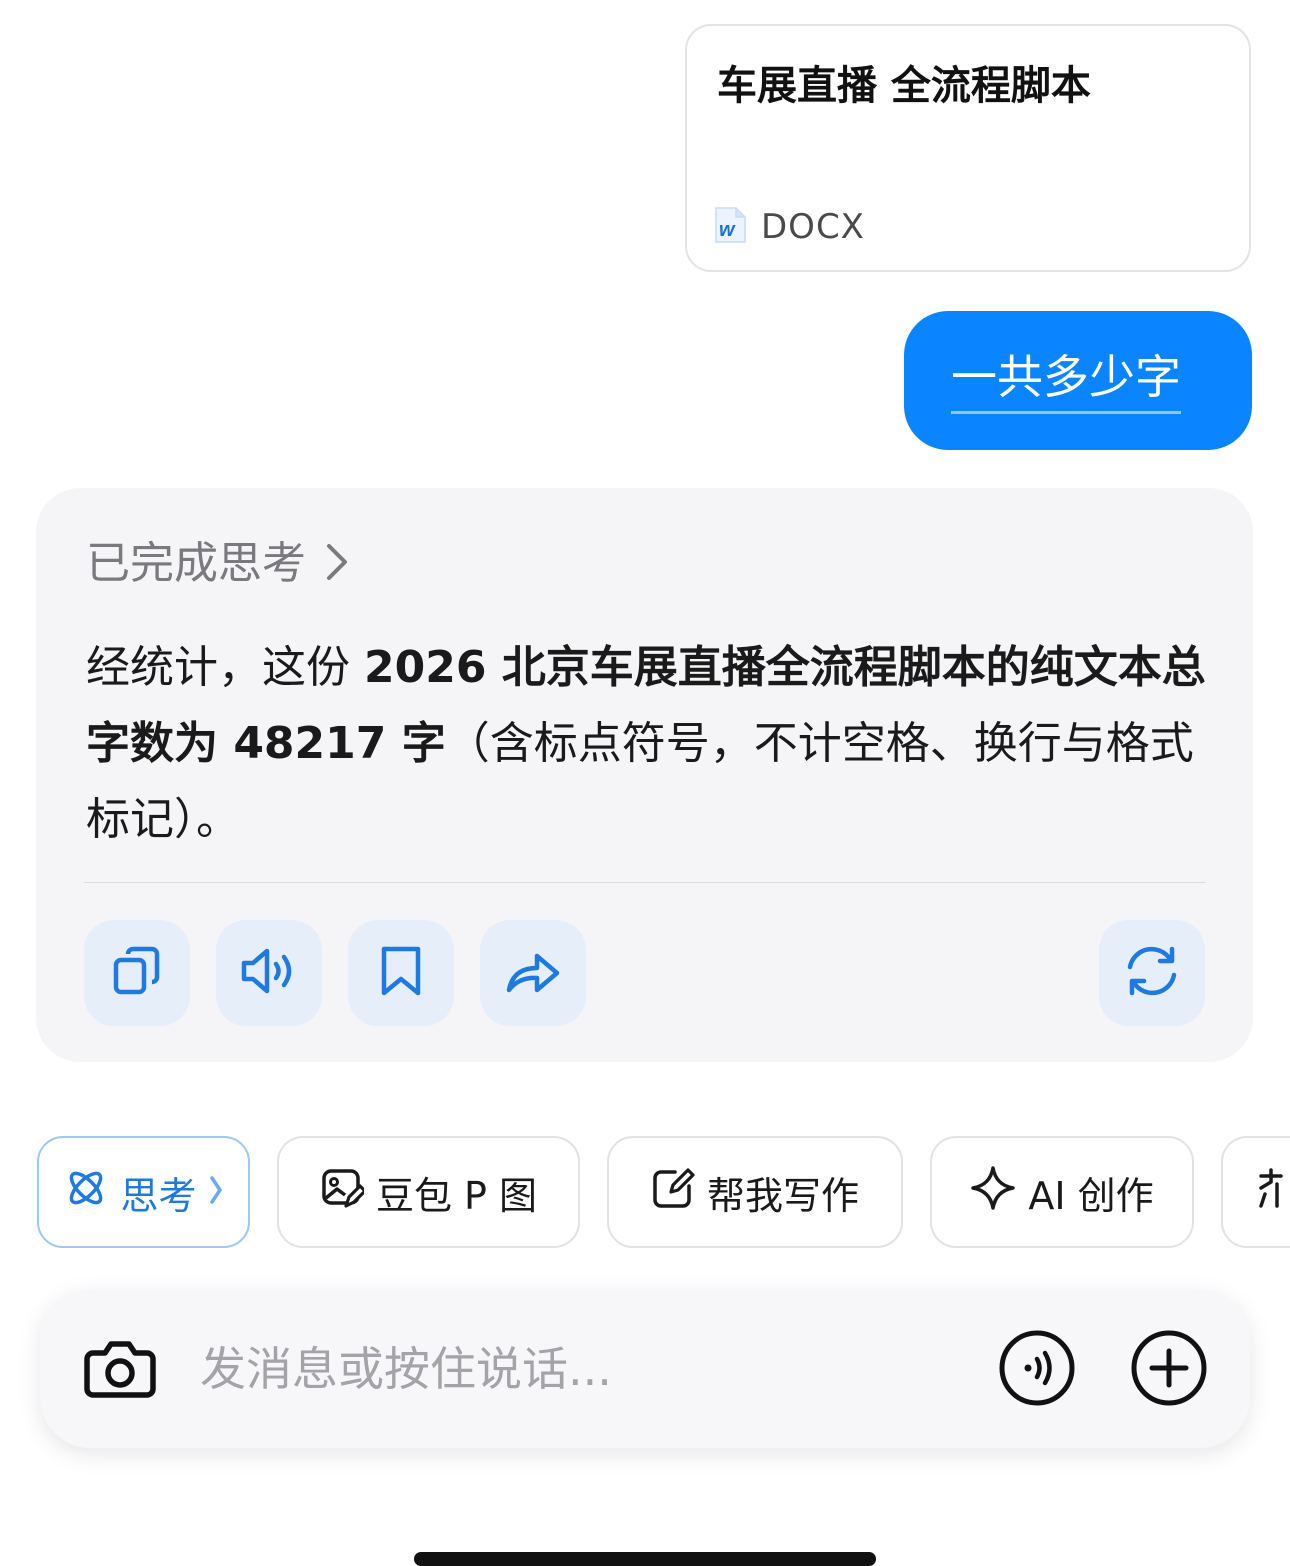 The image size is (1290, 1566). I want to click on voice-call-button, so click(1037, 1370).